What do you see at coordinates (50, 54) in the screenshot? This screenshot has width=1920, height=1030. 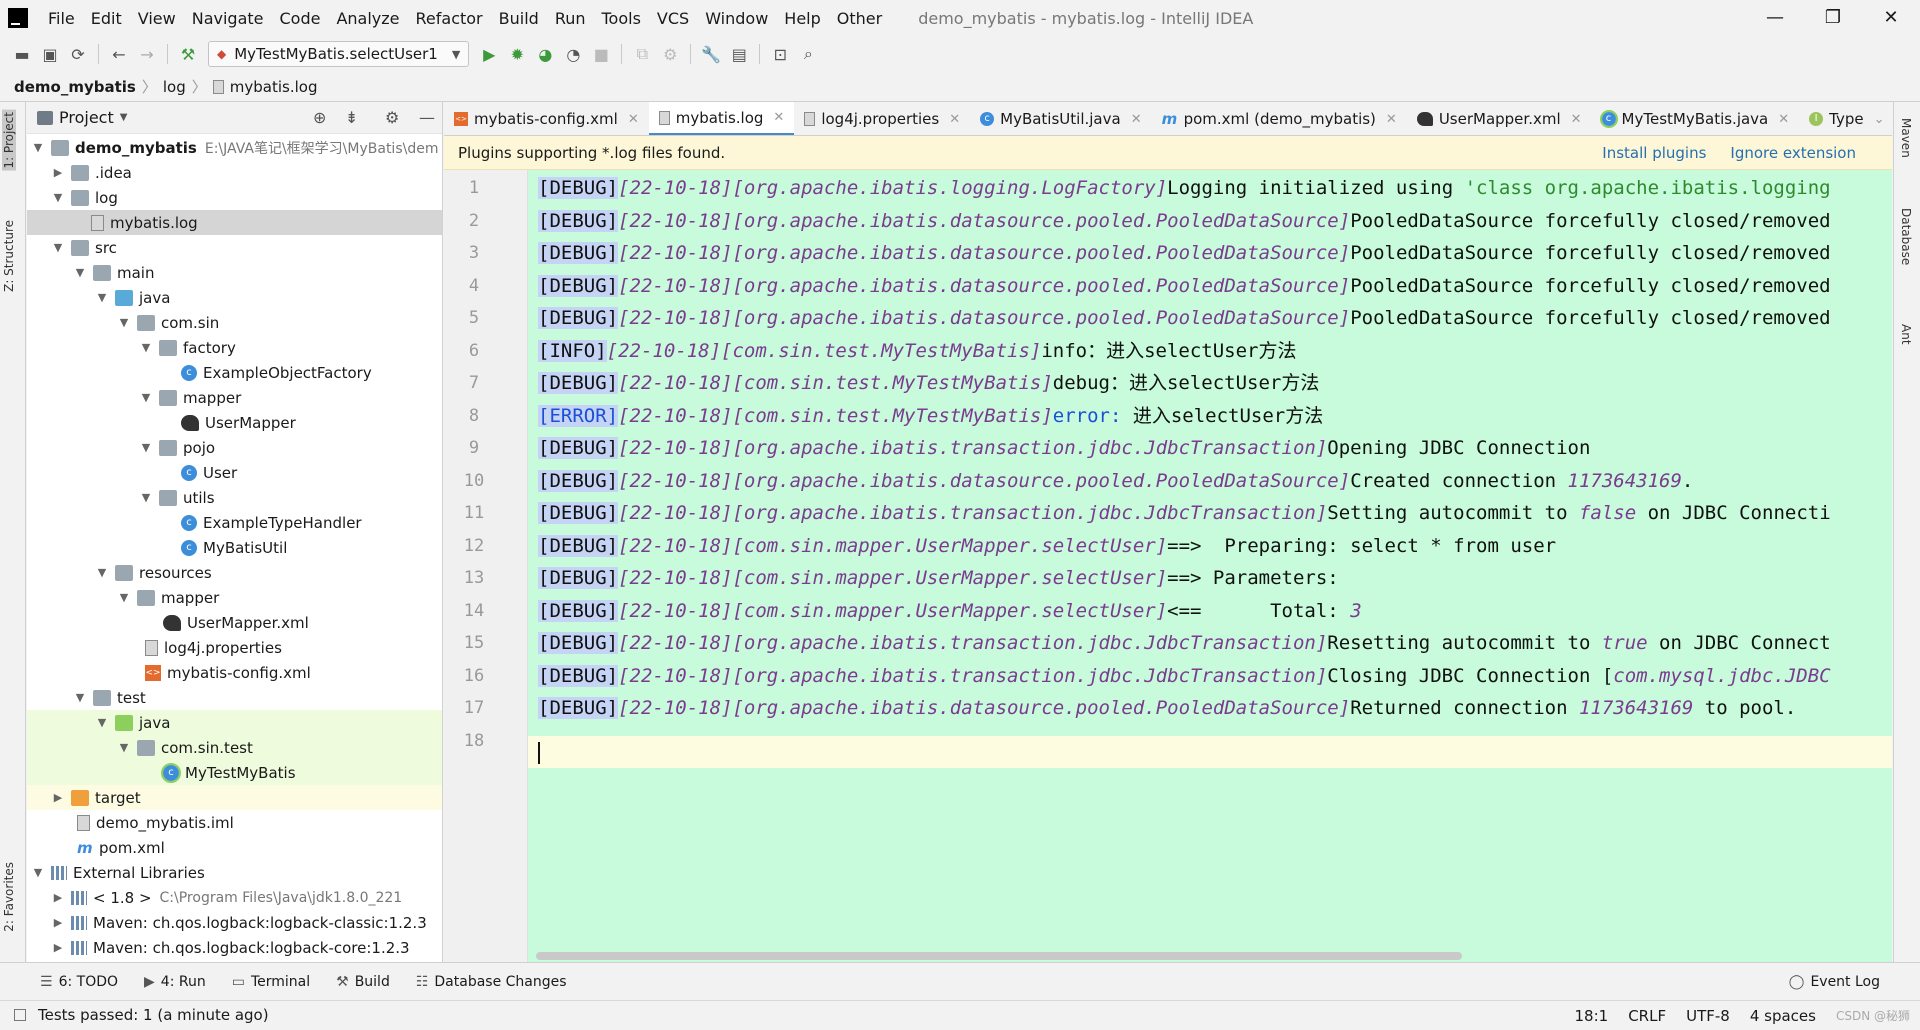 I see `save-icon: ▣` at bounding box center [50, 54].